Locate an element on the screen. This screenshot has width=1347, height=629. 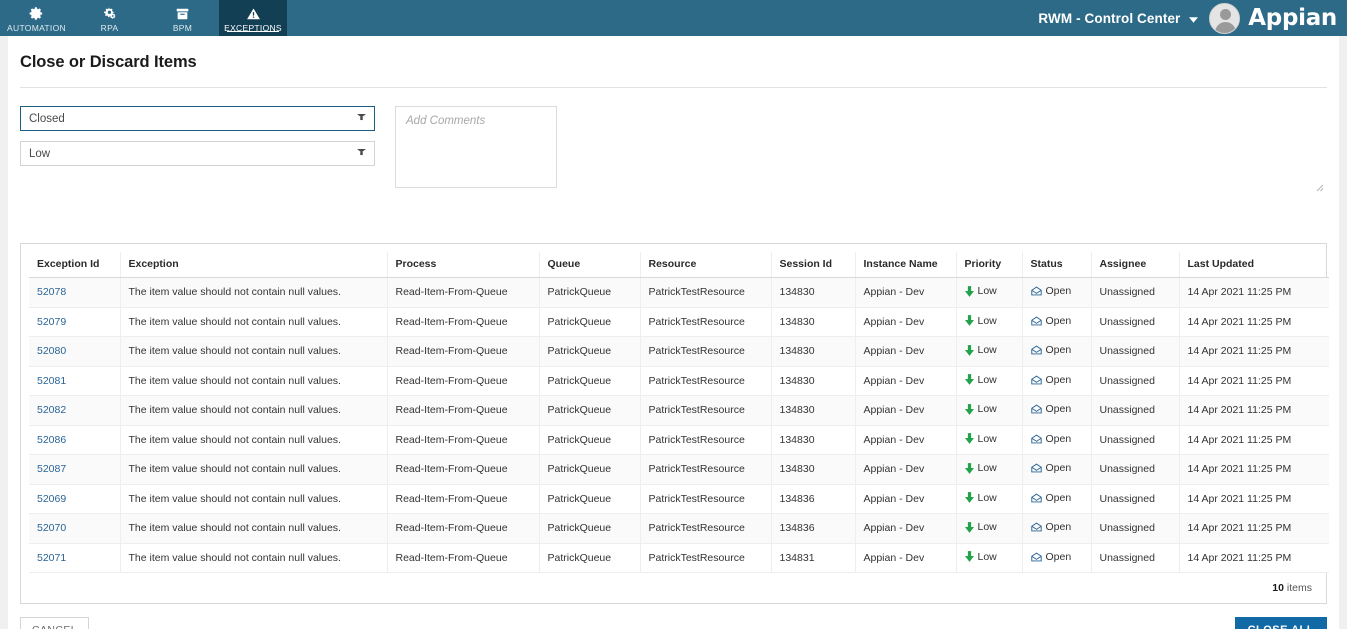
exception-id-link: 52082 is located at coordinates (51, 410).